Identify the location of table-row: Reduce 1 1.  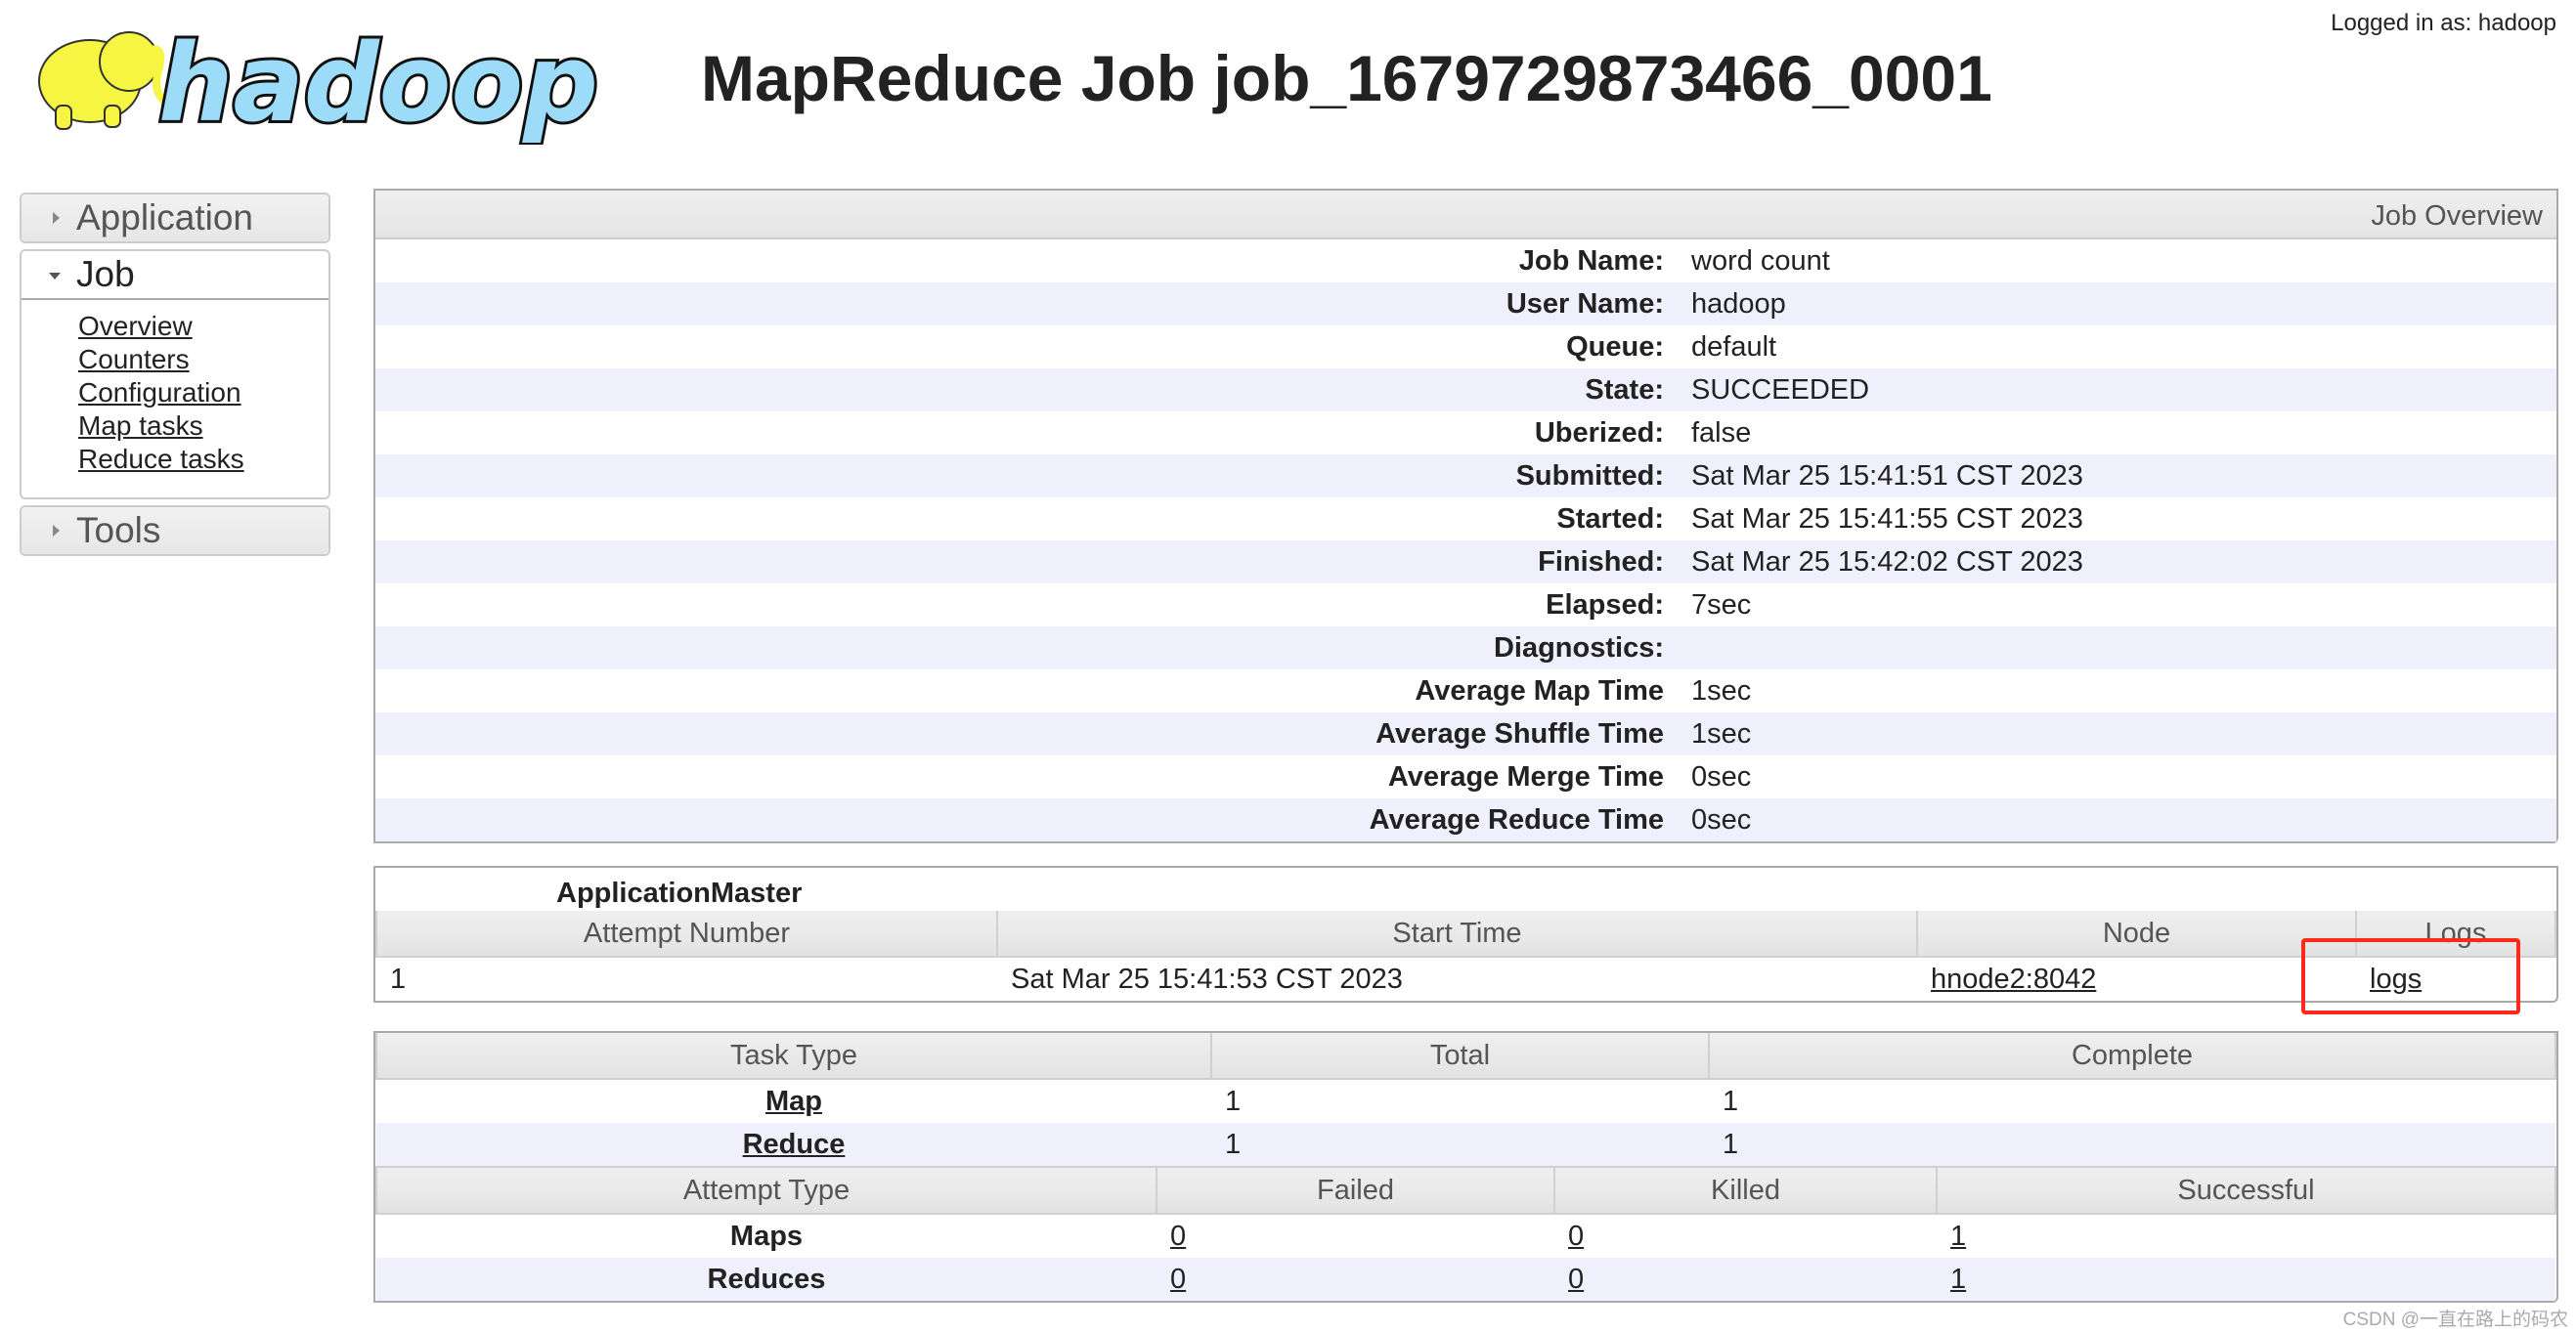
(1465, 1144).